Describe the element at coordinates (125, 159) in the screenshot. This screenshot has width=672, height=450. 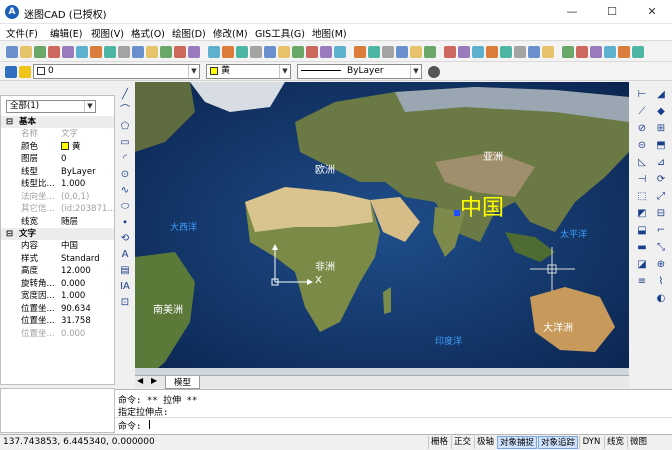
I see `arc2-icon: ◜` at that location.